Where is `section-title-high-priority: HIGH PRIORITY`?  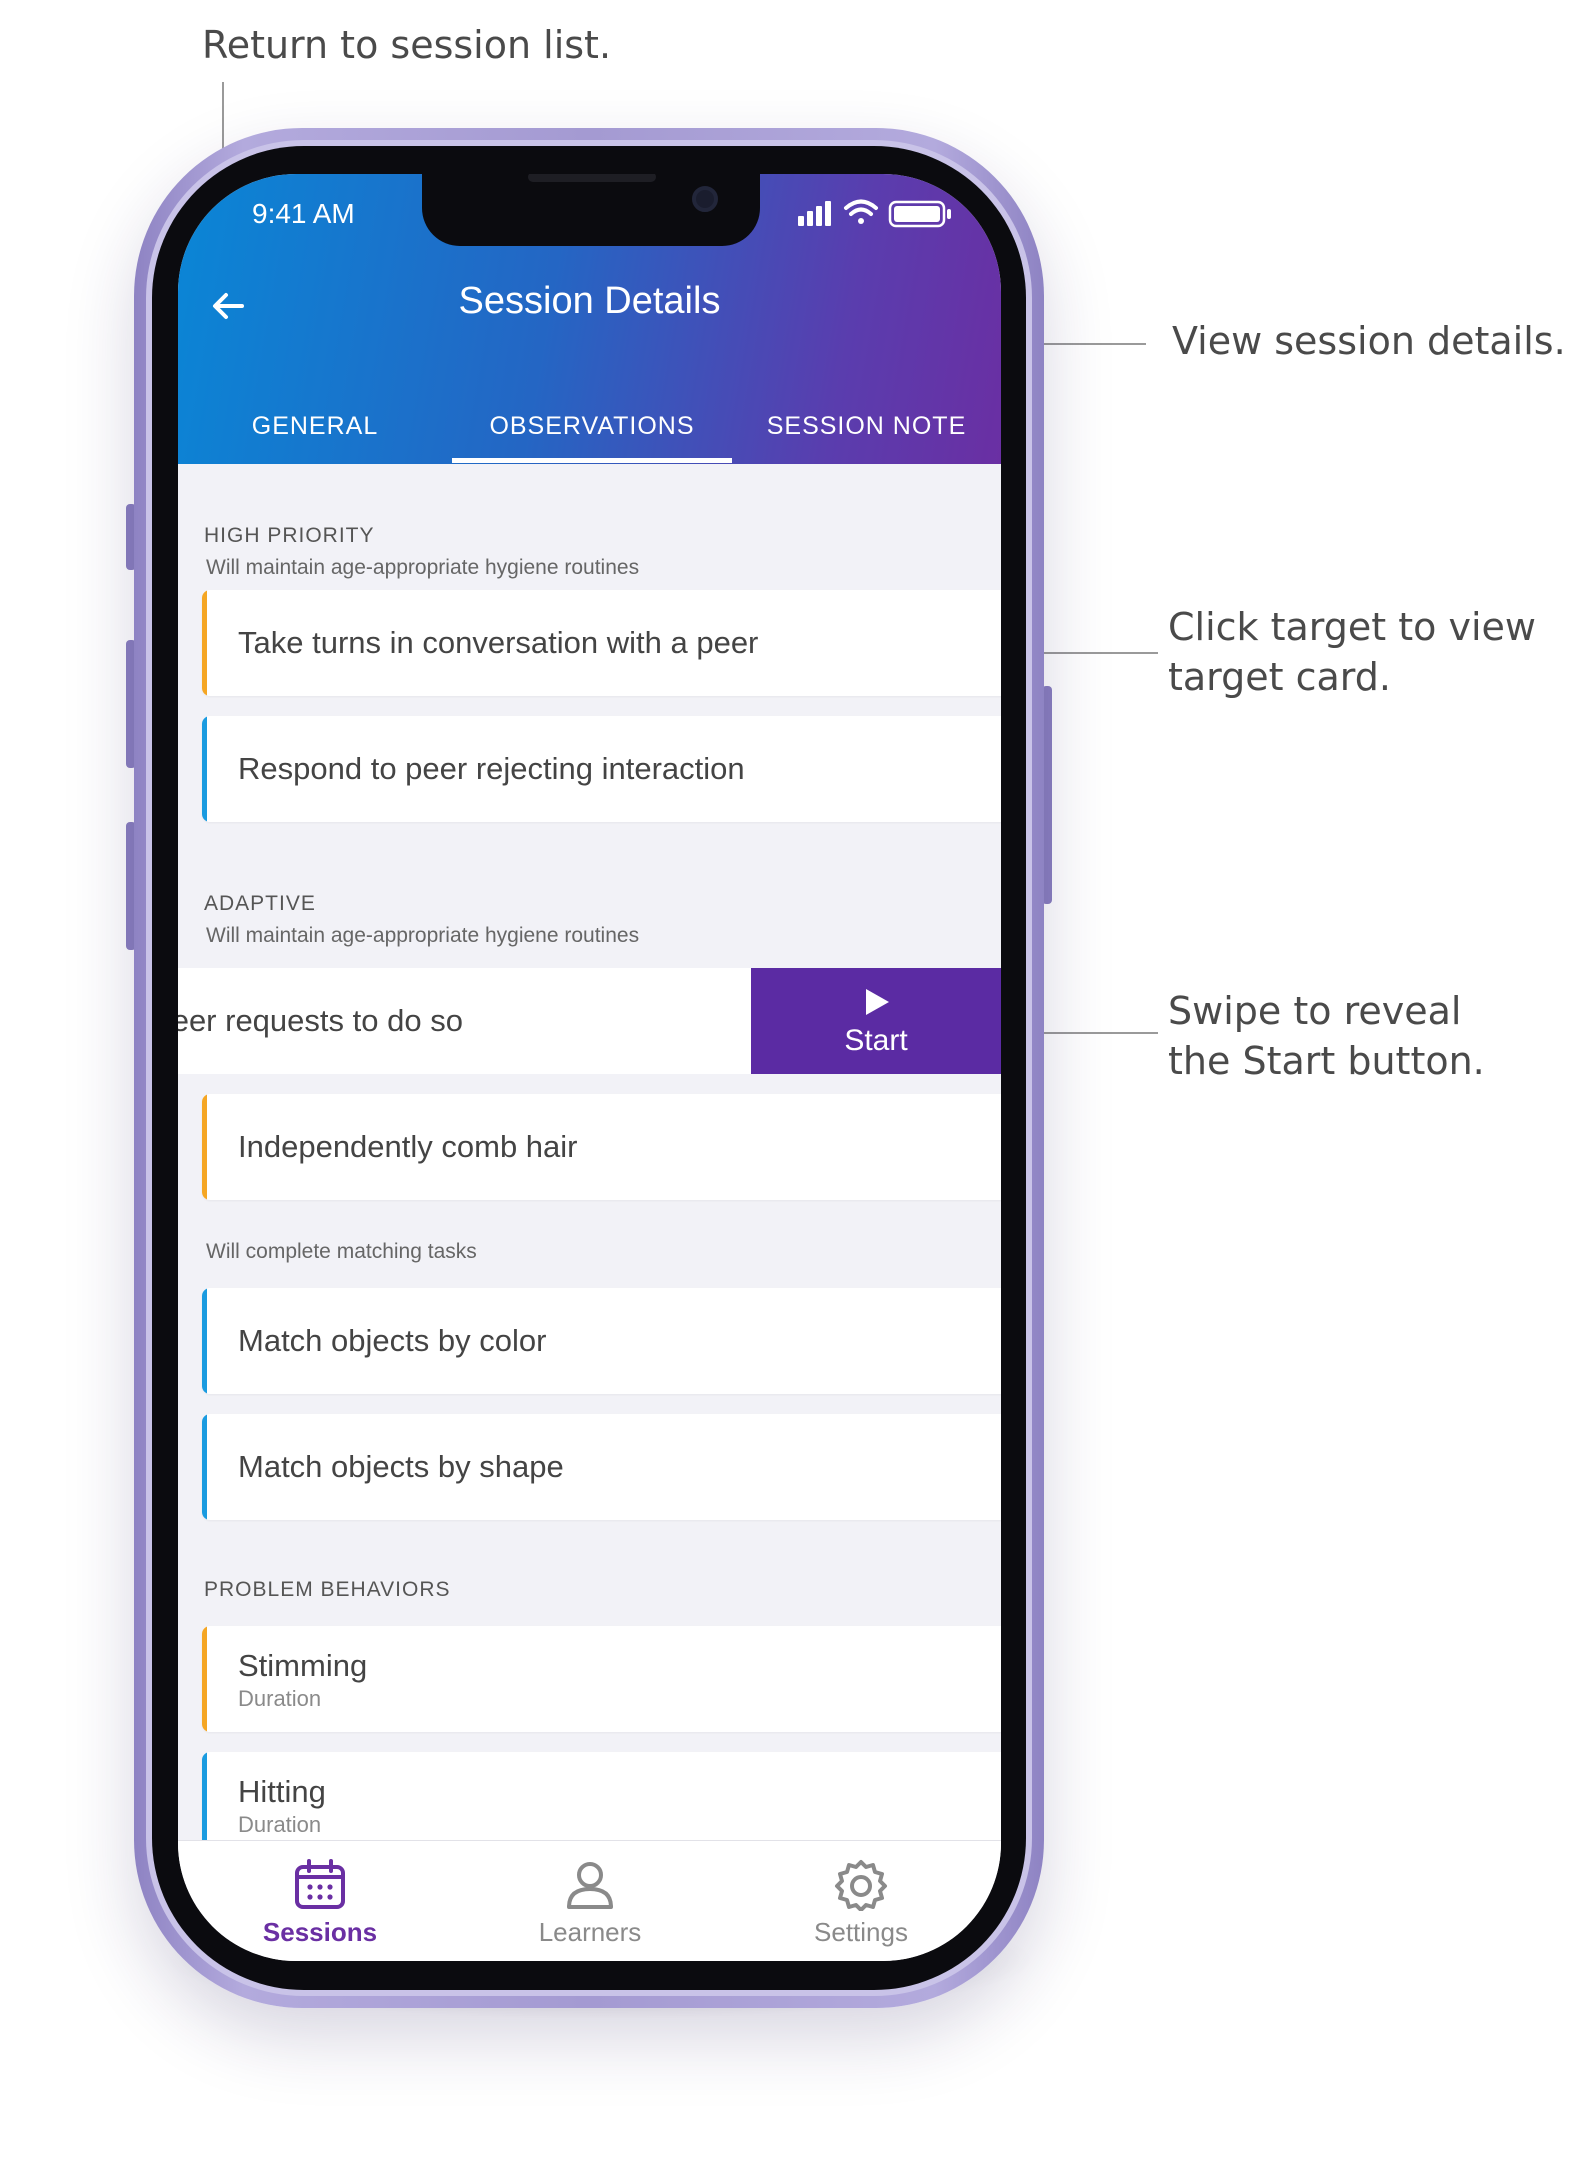 section-title-high-priority: HIGH PRIORITY is located at coordinates (289, 535).